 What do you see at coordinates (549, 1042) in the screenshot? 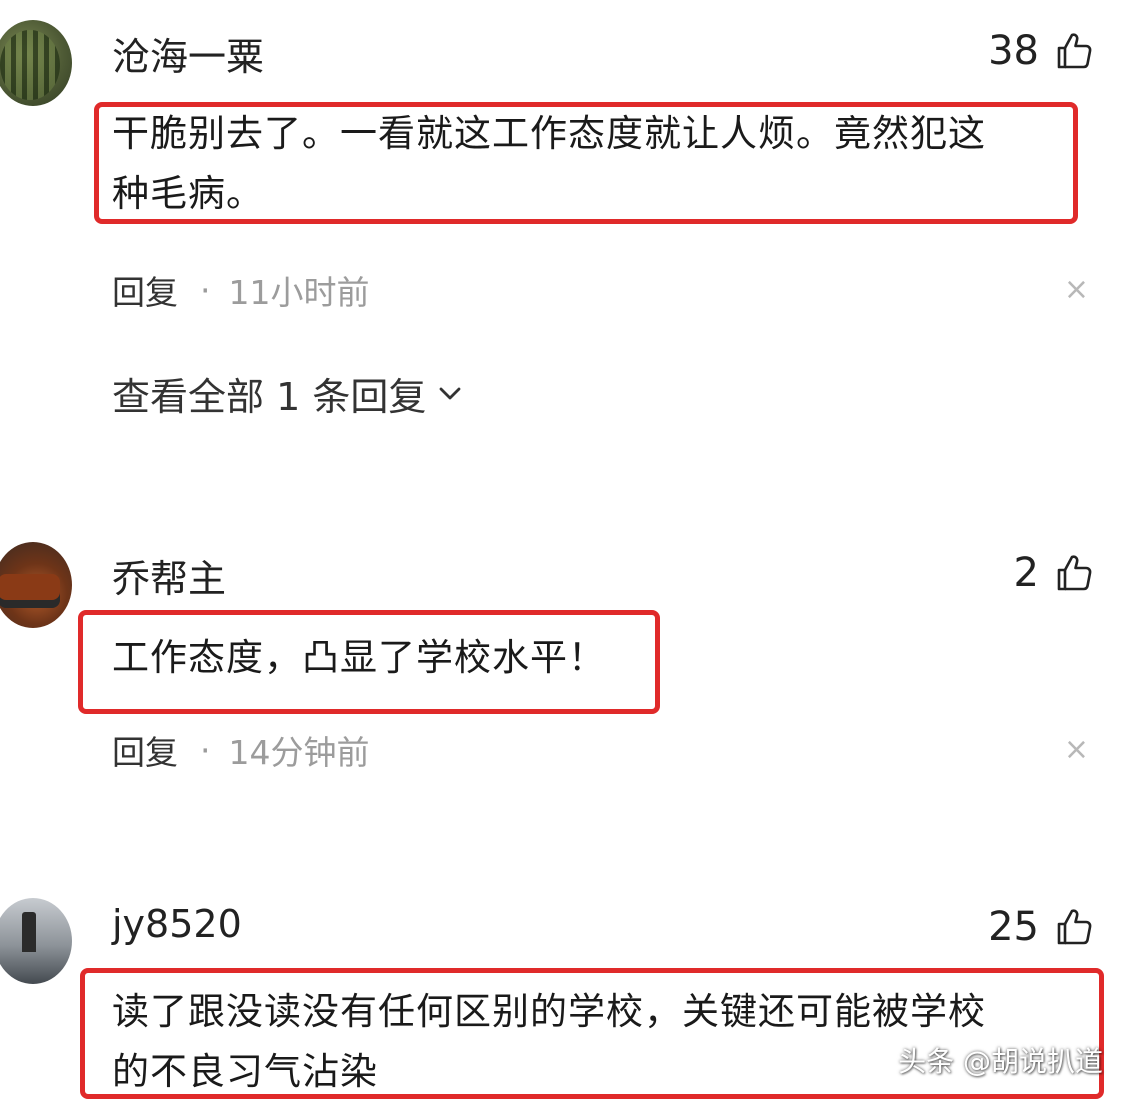
I see `comment-text: 读了跟没读没有任何区别的学校，关键还可能被学校 的不良习气沾染` at bounding box center [549, 1042].